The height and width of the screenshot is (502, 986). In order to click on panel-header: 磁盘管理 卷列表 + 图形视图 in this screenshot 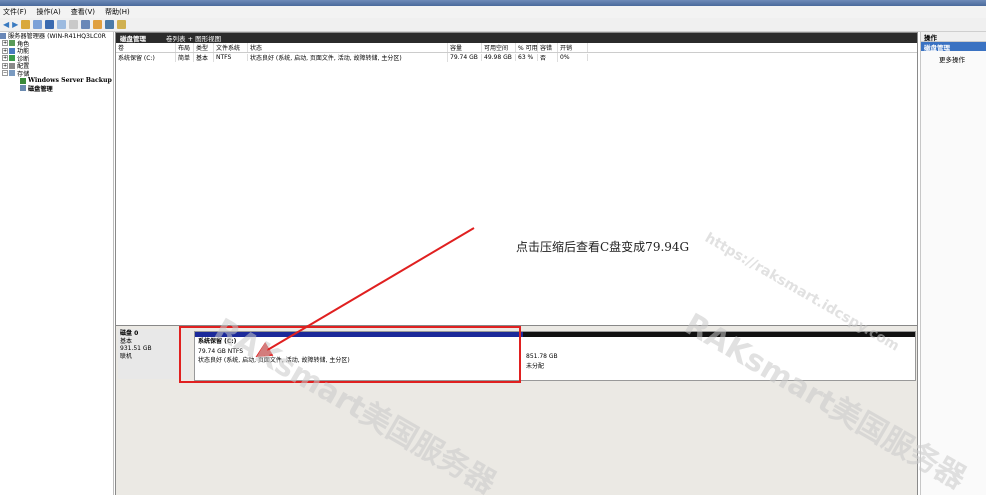, I will do `click(516, 38)`.